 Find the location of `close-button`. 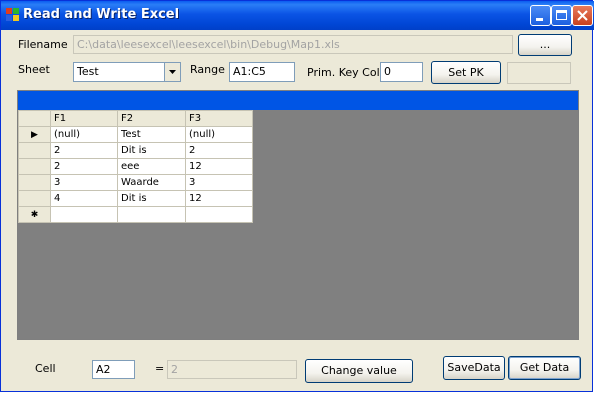

close-button is located at coordinates (582, 15).